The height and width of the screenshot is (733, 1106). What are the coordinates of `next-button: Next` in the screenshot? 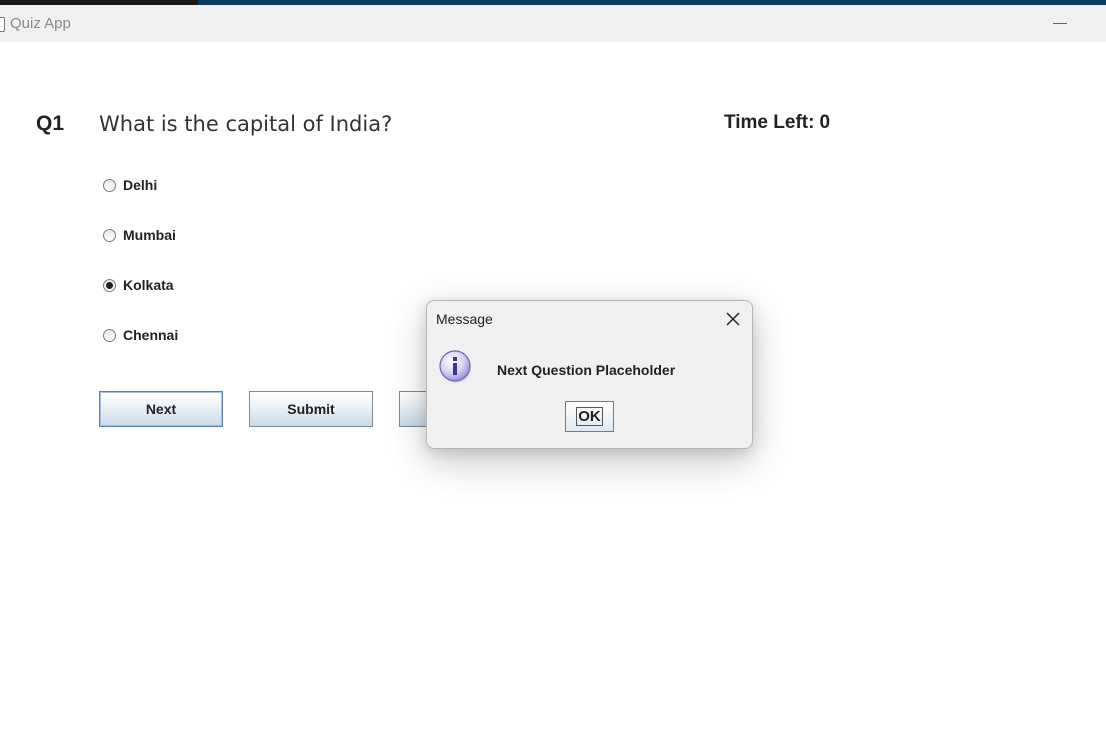 It's located at (161, 409).